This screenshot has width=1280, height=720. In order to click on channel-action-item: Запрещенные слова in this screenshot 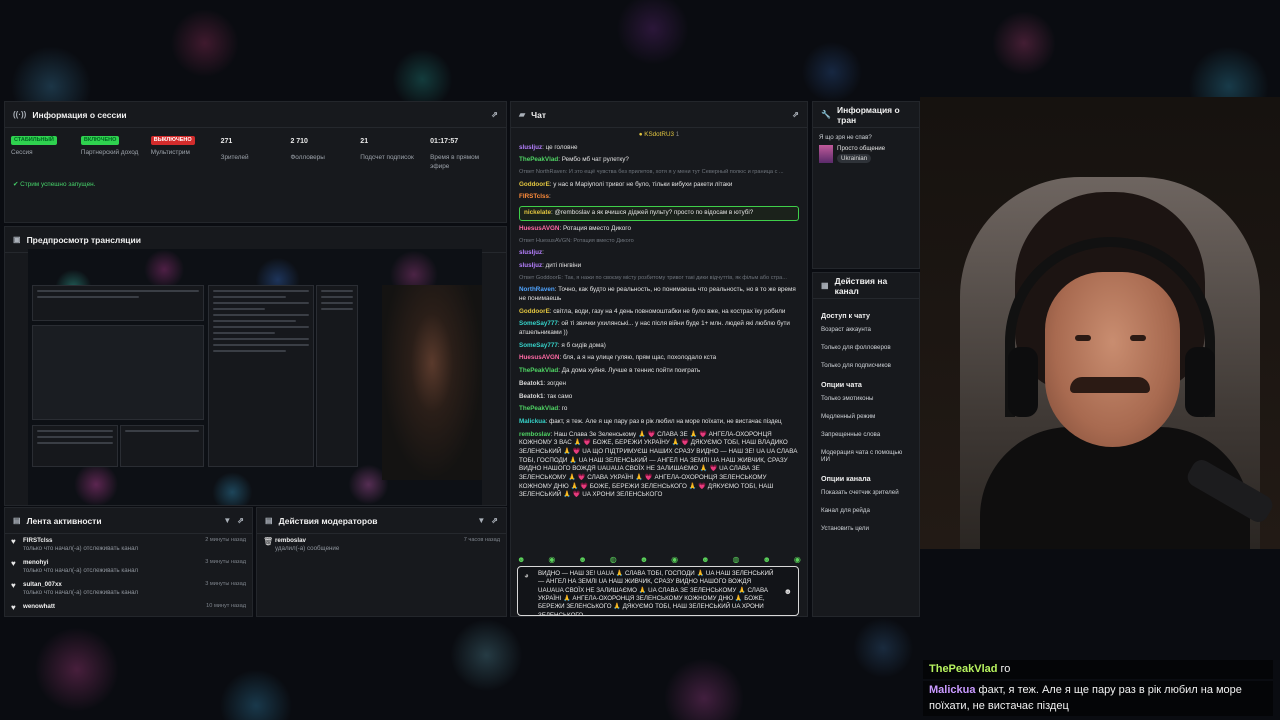, I will do `click(866, 434)`.